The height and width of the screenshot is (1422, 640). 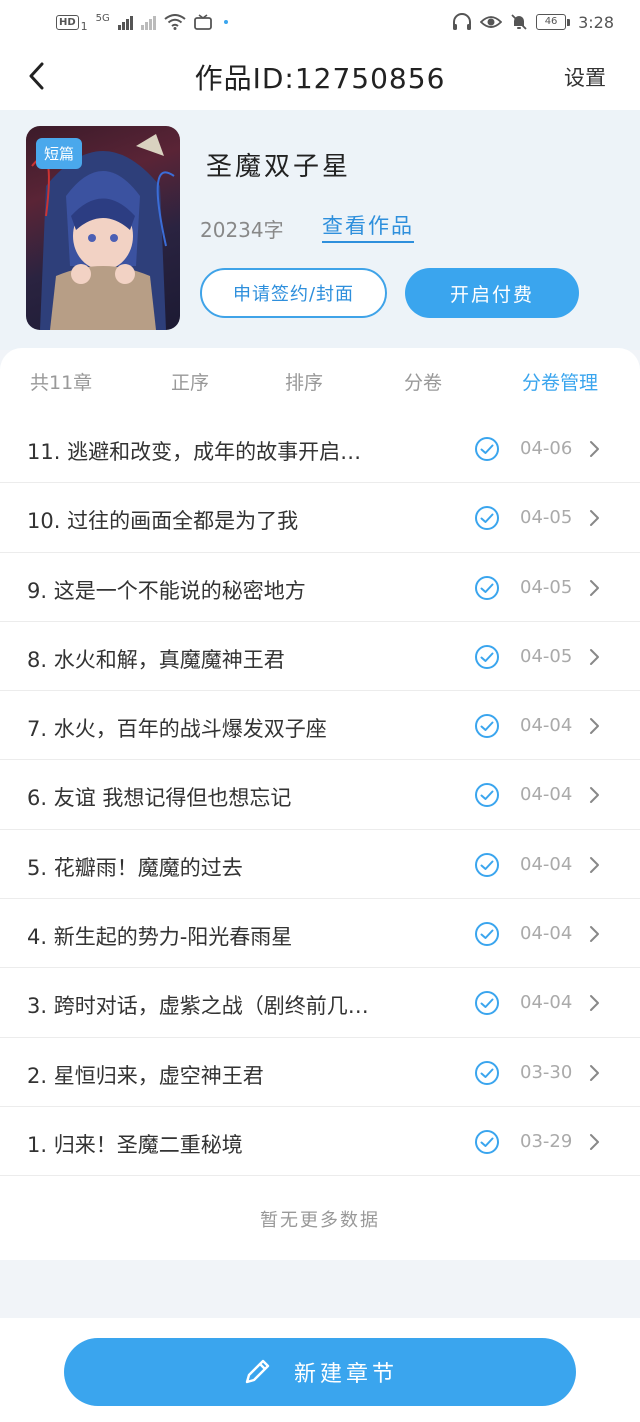 What do you see at coordinates (320, 865) in the screenshot?
I see `chapter-row: 5. 花瓣雨！魔魔的过去 04-04` at bounding box center [320, 865].